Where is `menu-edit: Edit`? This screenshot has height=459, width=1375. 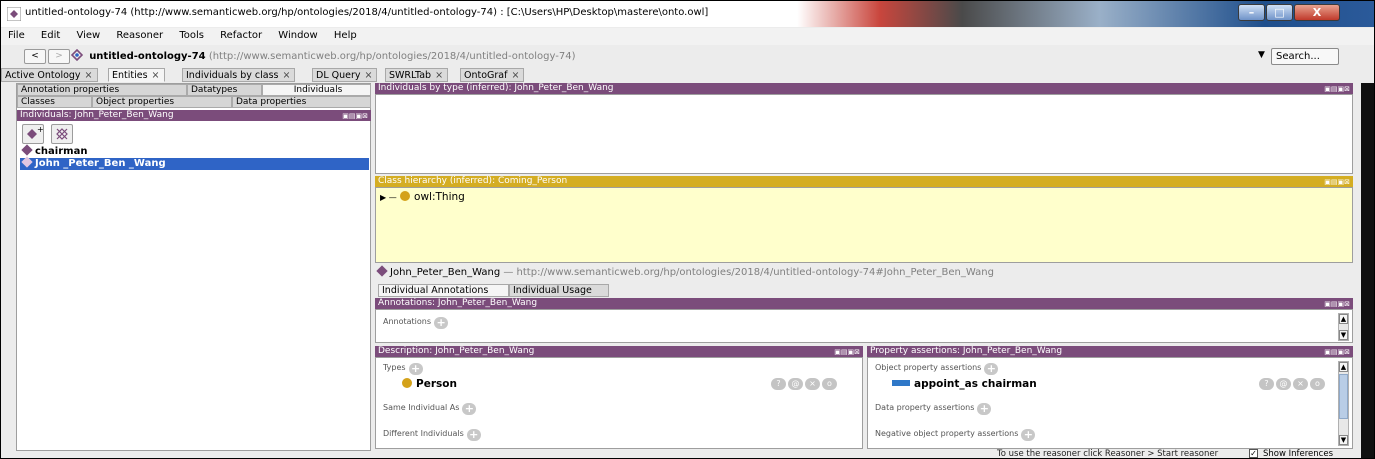 menu-edit: Edit is located at coordinates (50, 34).